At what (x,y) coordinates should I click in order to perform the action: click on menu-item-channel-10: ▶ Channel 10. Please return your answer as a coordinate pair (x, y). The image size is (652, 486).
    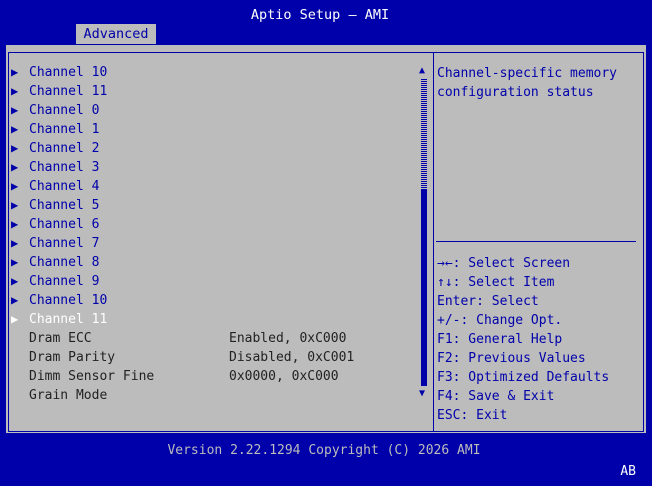
    Looking at the image, I should click on (59, 72).